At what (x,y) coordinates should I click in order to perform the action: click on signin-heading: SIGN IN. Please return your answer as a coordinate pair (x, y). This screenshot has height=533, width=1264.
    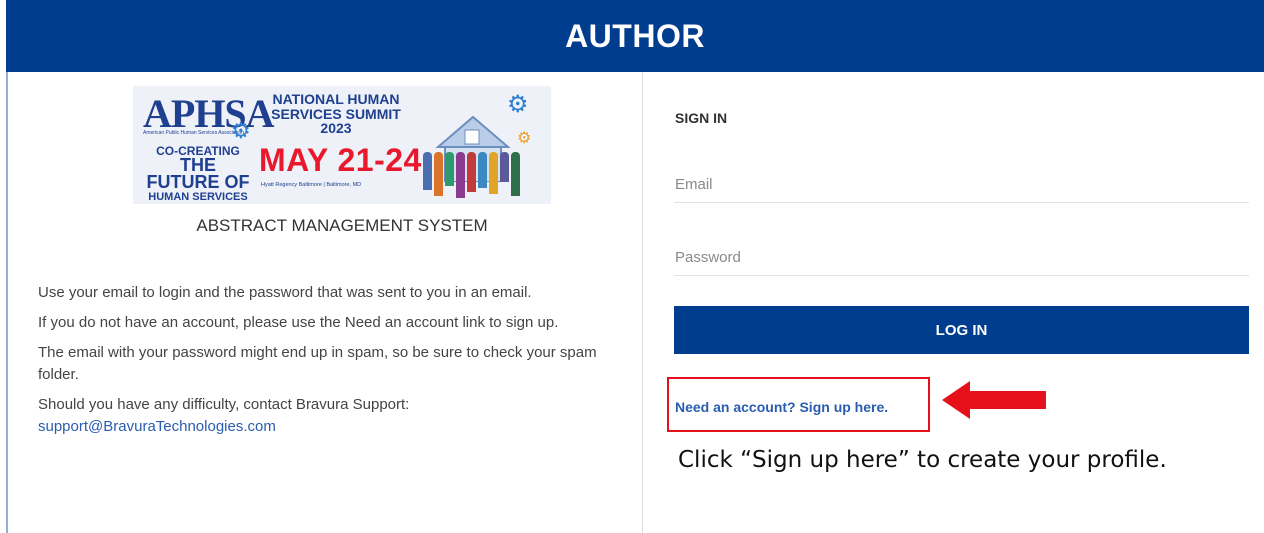
    Looking at the image, I should click on (701, 118).